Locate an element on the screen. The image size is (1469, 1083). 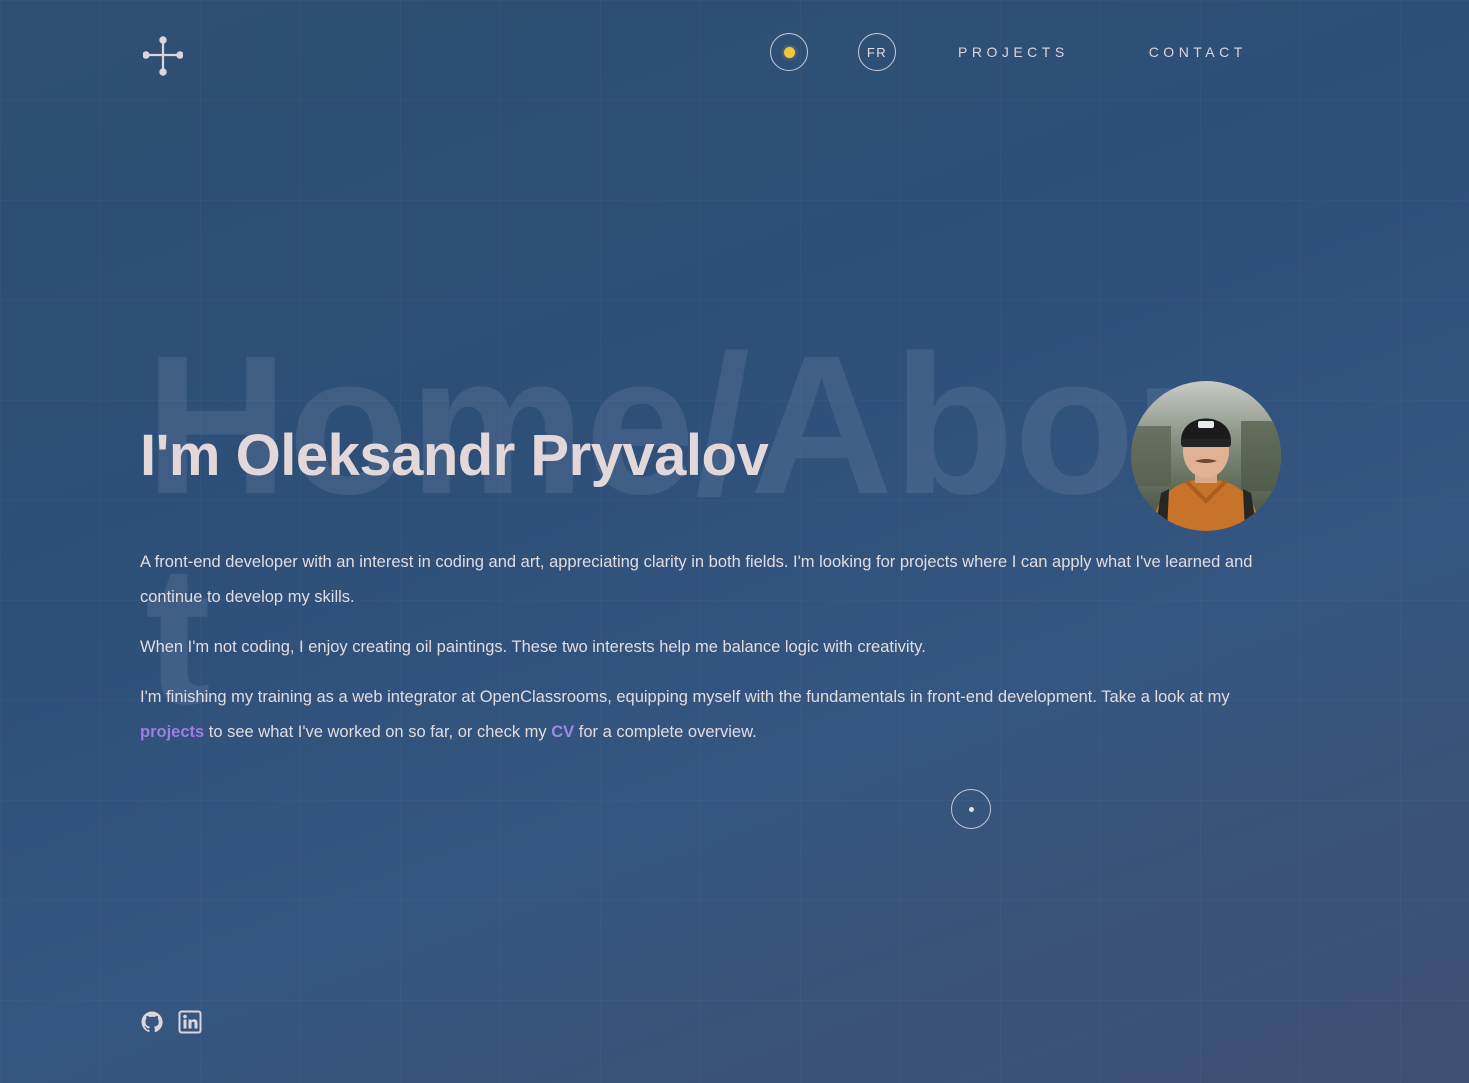
site-header: FR PROJECTS CONTACT is located at coordinates (734, 55).